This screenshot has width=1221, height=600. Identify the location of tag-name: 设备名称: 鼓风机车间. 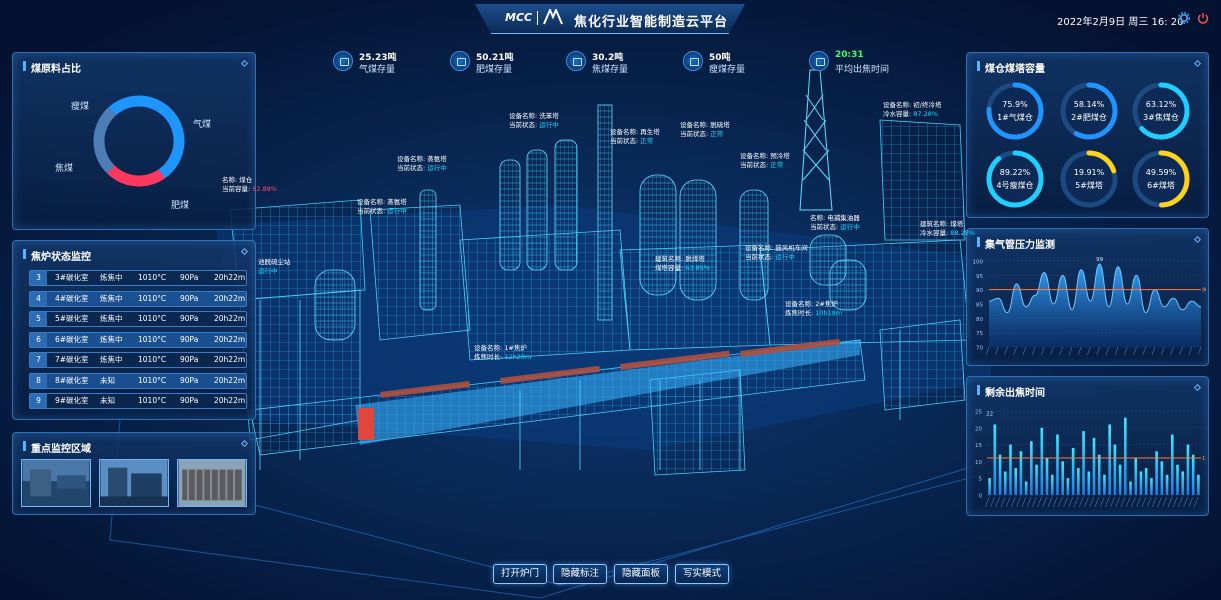
(776, 248).